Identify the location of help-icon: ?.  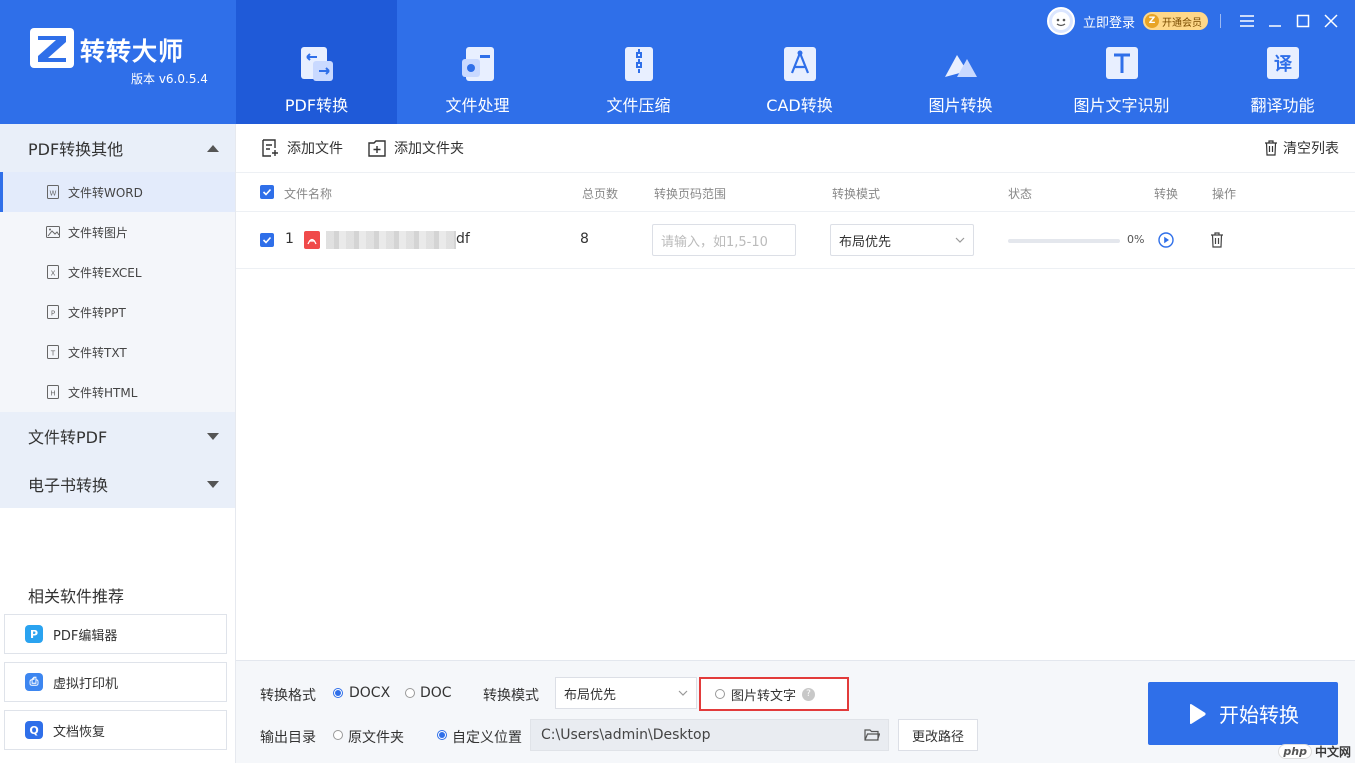
(809, 694).